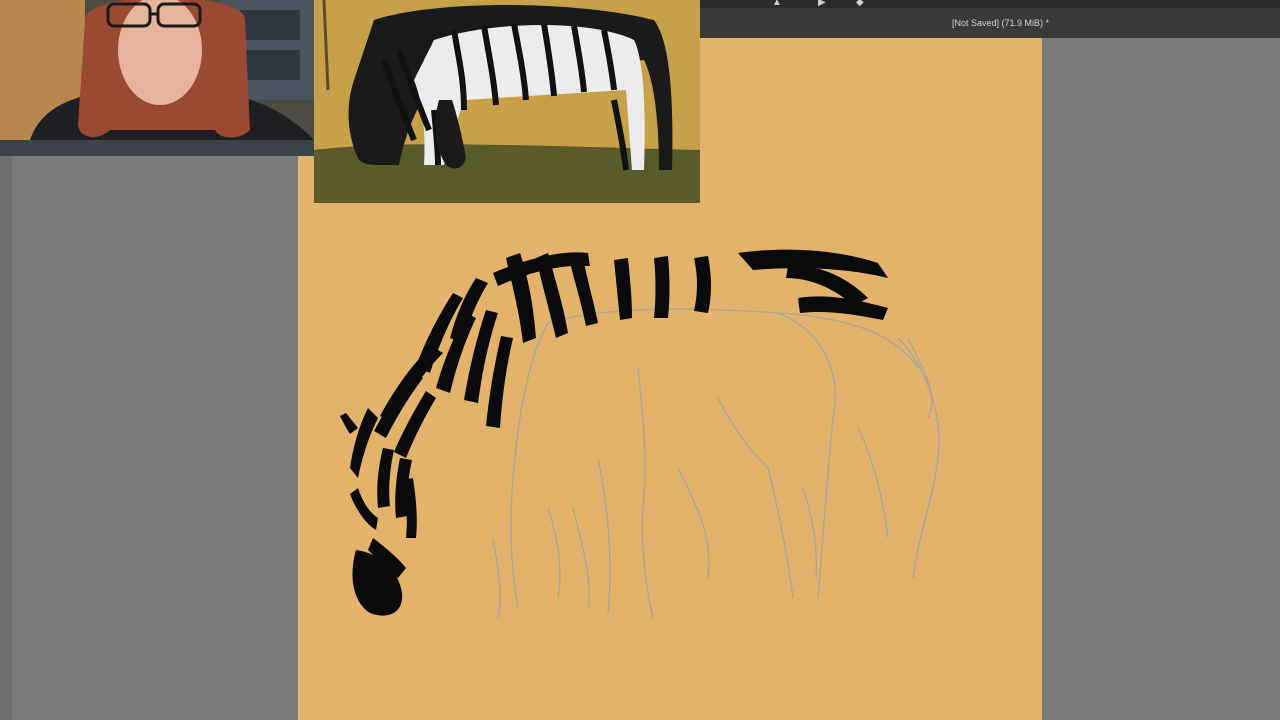 The image size is (1280, 720). Describe the element at coordinates (822, 4) in the screenshot. I see `transform-tool-icon: ▶` at that location.